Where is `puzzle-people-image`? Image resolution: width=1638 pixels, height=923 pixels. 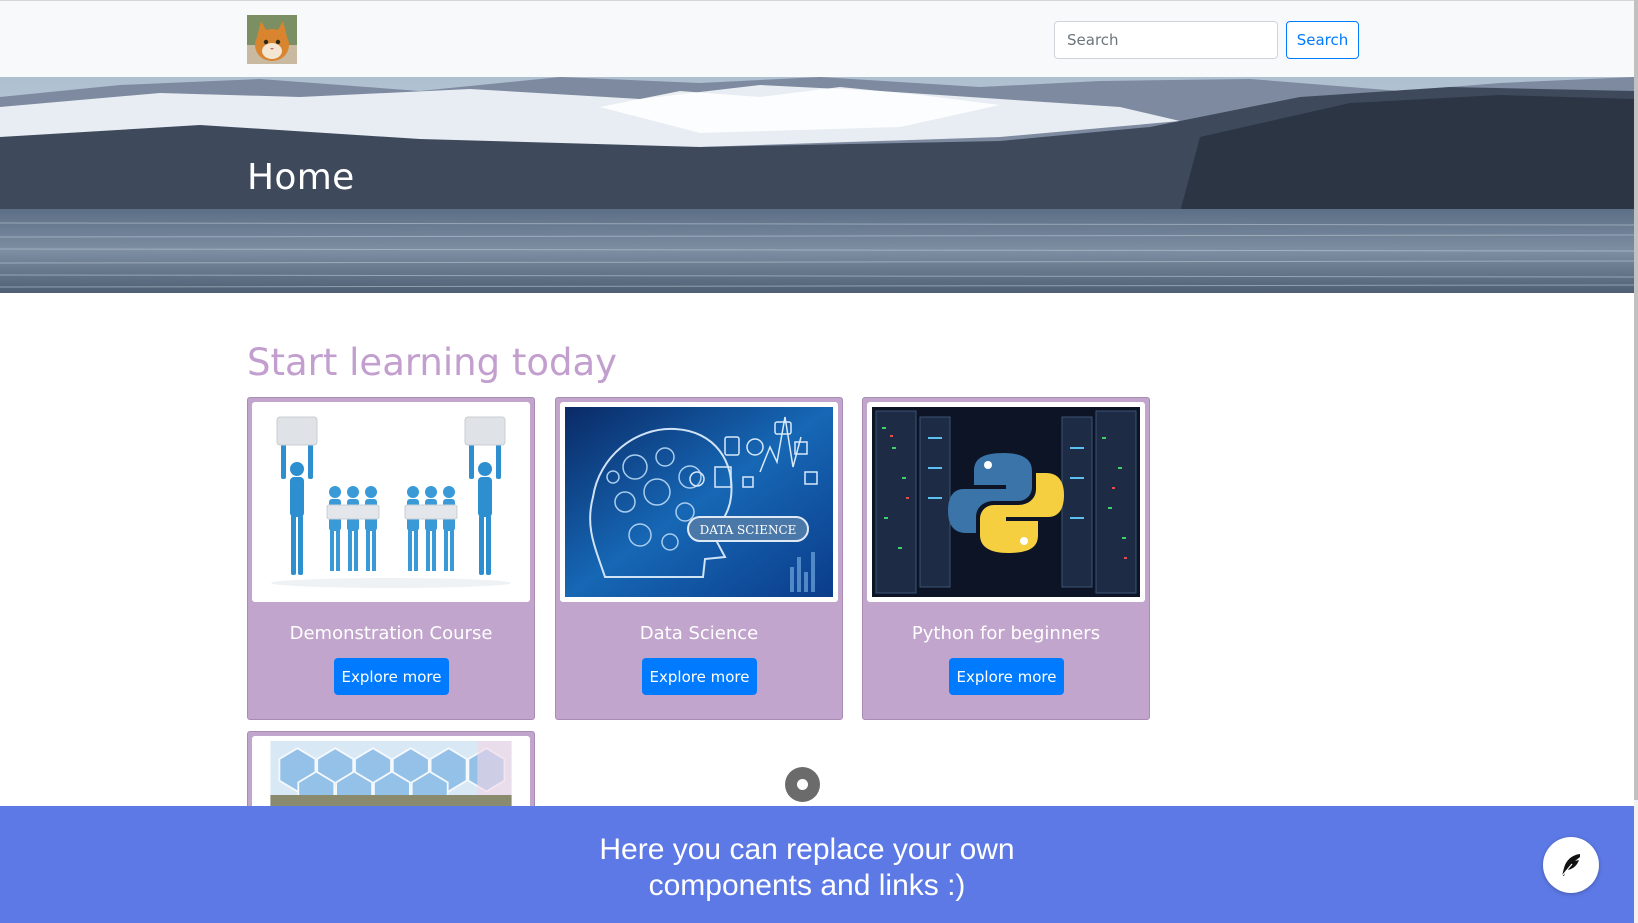
puzzle-people-image is located at coordinates (391, 502).